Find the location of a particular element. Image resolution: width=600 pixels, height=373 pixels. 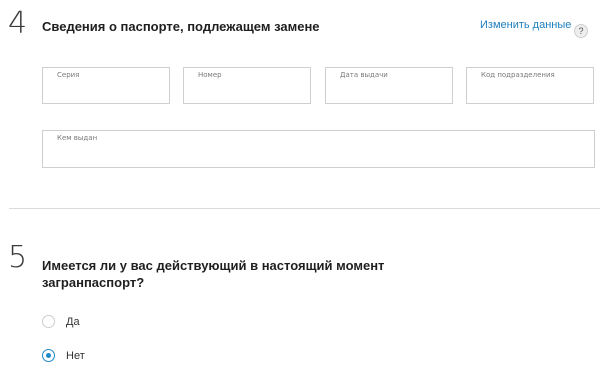

issue-date-field: Дата выдачи is located at coordinates (389, 85).